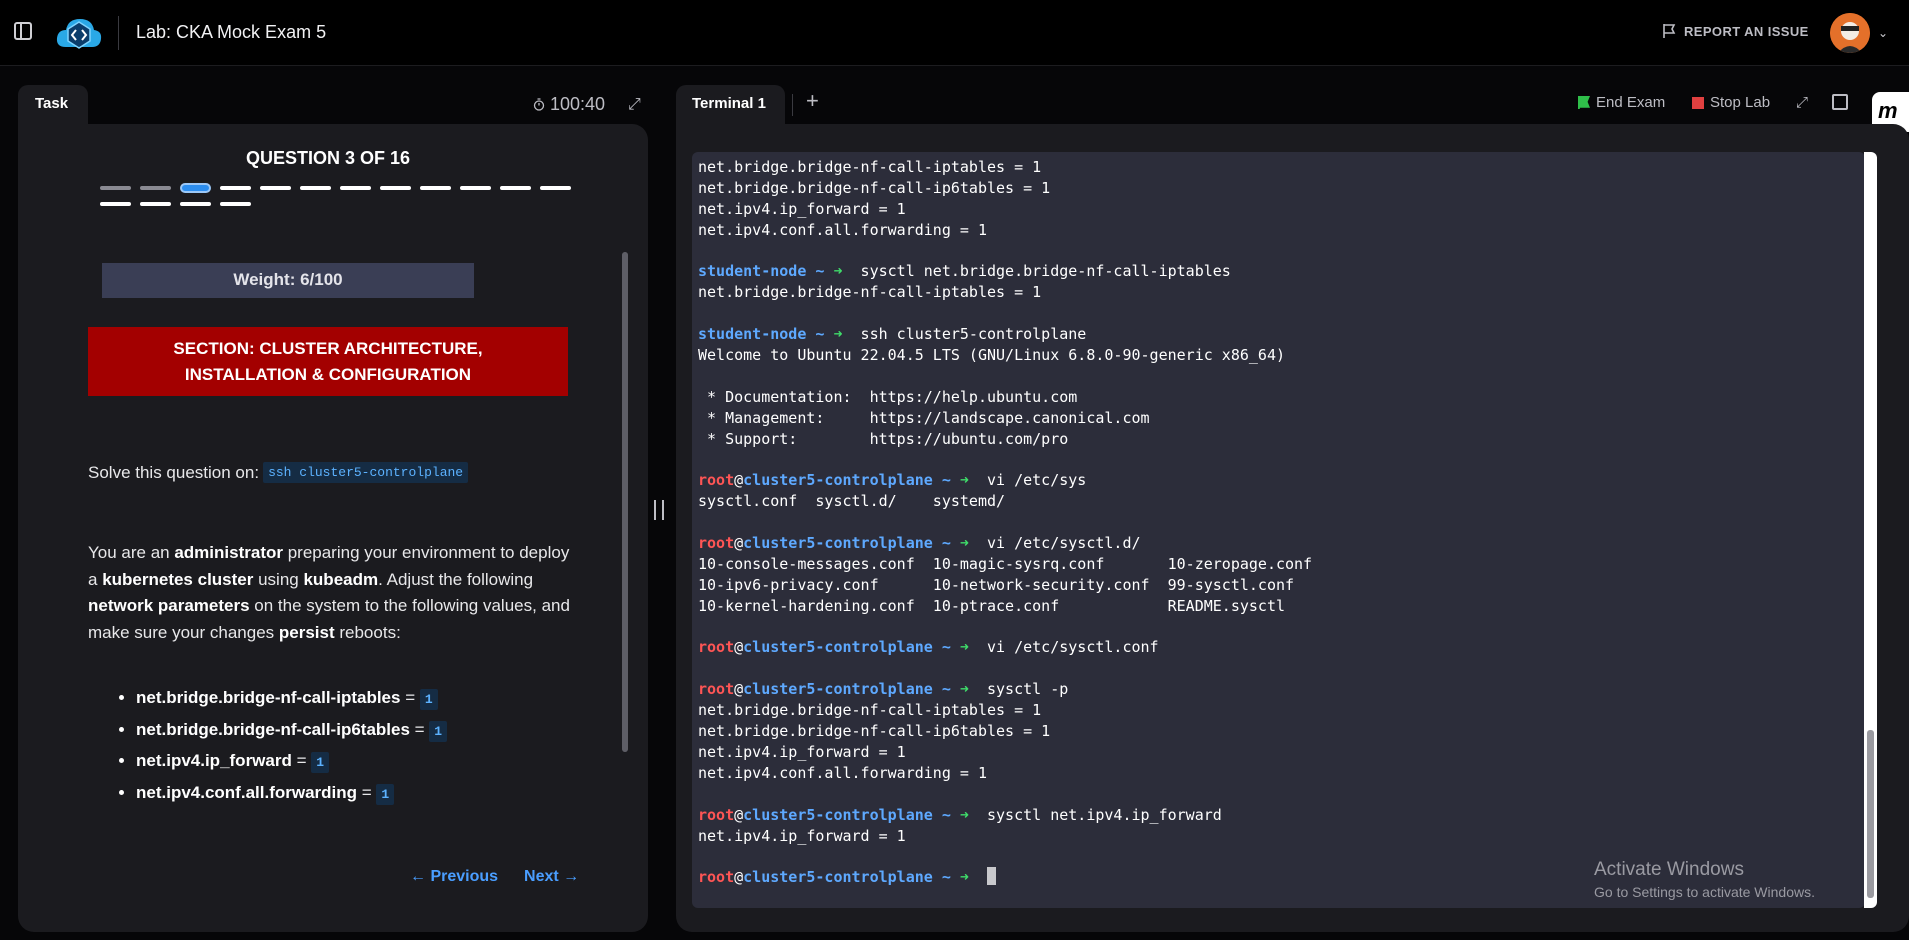 Image resolution: width=1909 pixels, height=940 pixels. Describe the element at coordinates (1273, 501) in the screenshot. I see `terminal-line: sysctl.conf sysctl.d/ systemd/` at that location.